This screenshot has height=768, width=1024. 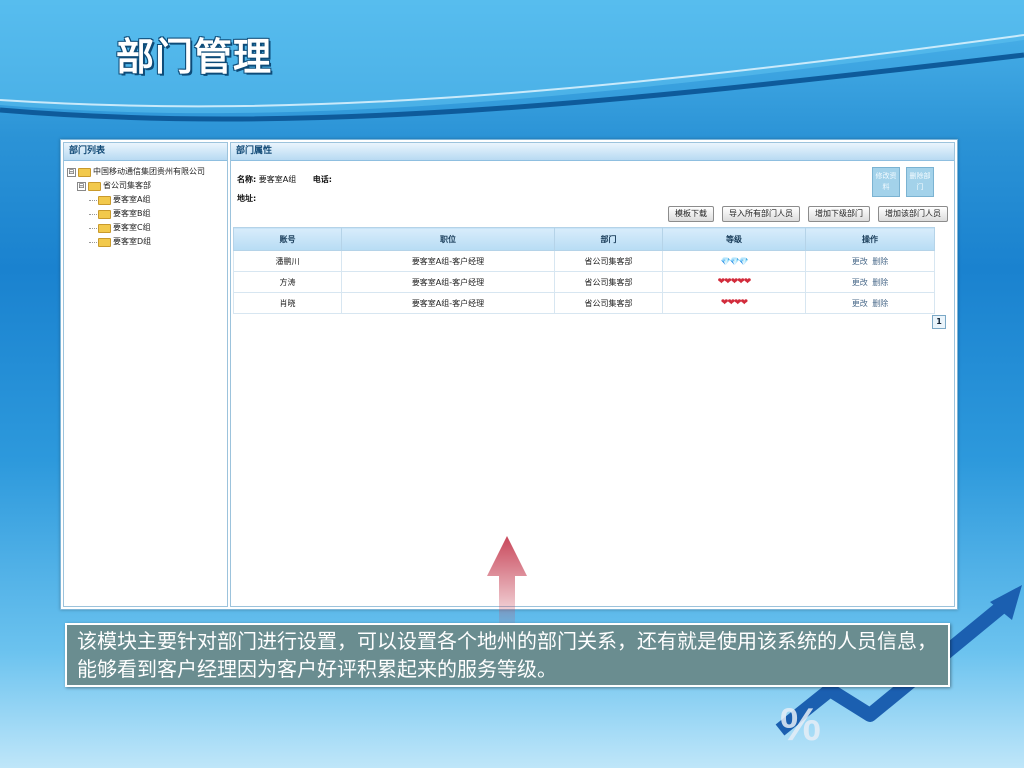 I want to click on add-sub-department-button: 增加下级部门, so click(x=839, y=214).